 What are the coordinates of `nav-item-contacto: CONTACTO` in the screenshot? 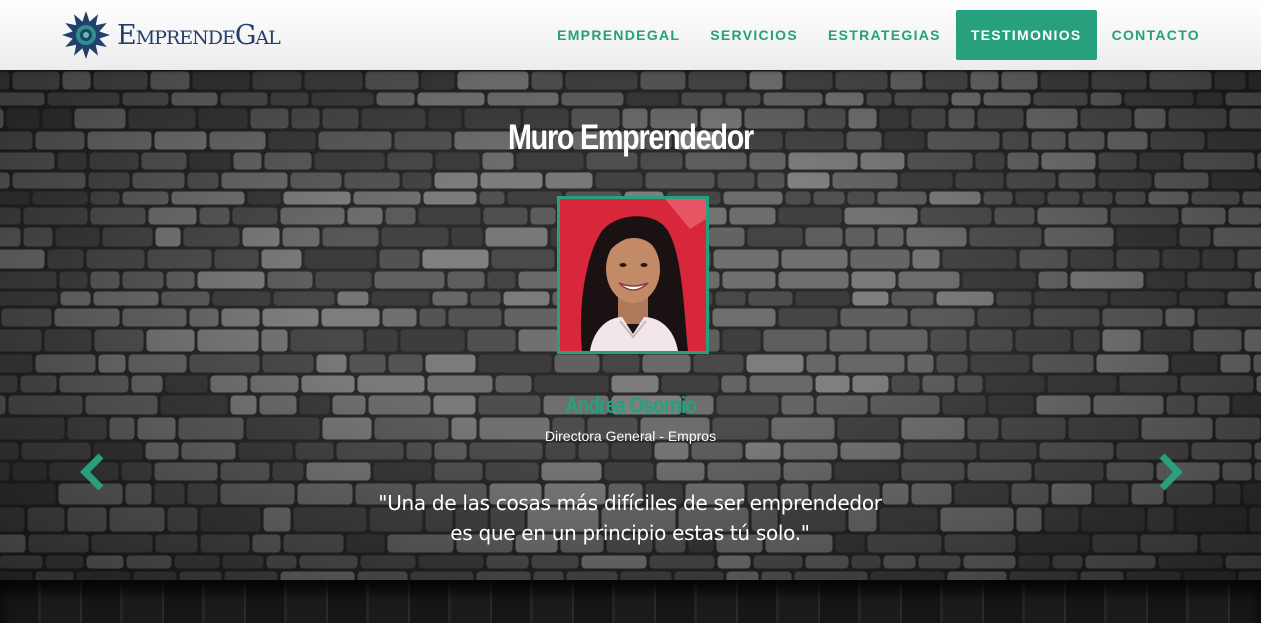 It's located at (1156, 35).